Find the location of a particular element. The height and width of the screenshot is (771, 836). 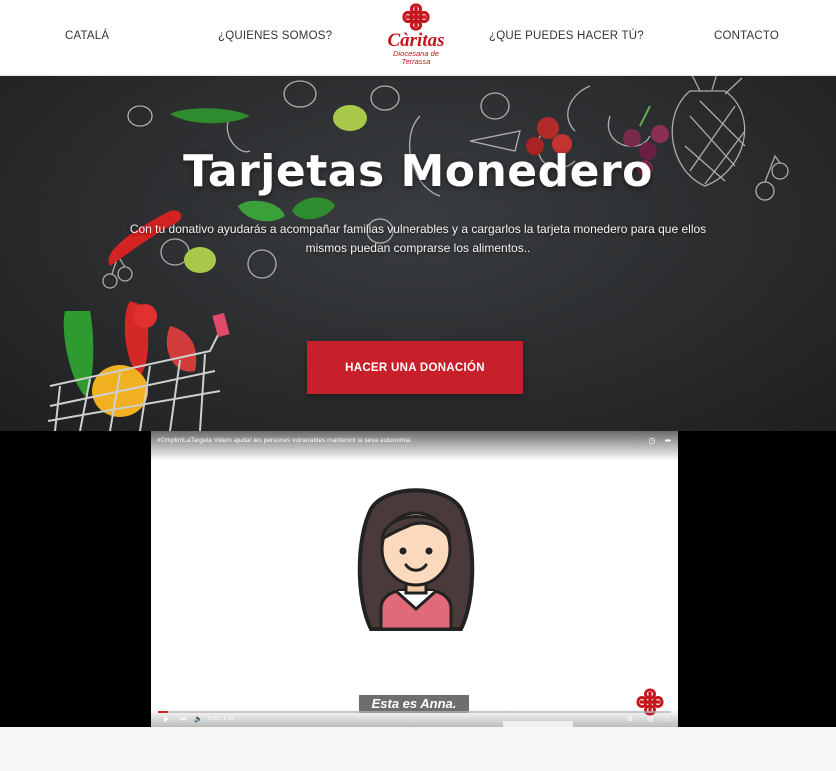

video-top-bar is located at coordinates (414, 446).